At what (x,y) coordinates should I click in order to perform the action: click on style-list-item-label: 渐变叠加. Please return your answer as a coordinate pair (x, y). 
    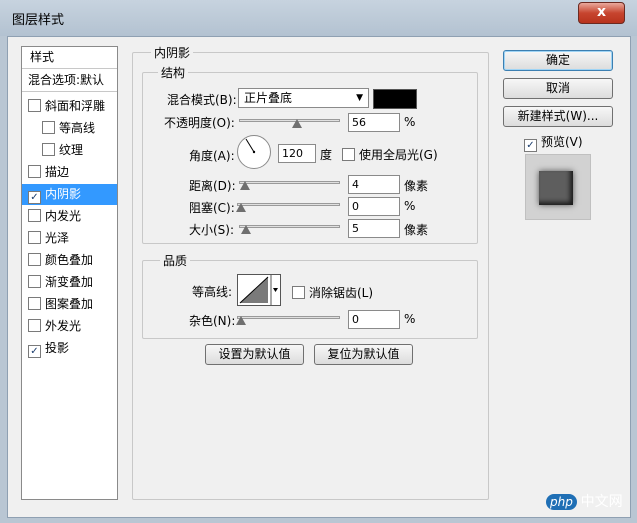
    Looking at the image, I should click on (69, 282).